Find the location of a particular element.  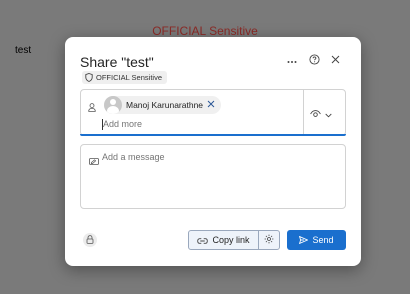

recipient-field: Manoj Karunarathne is located at coordinates (213, 112).